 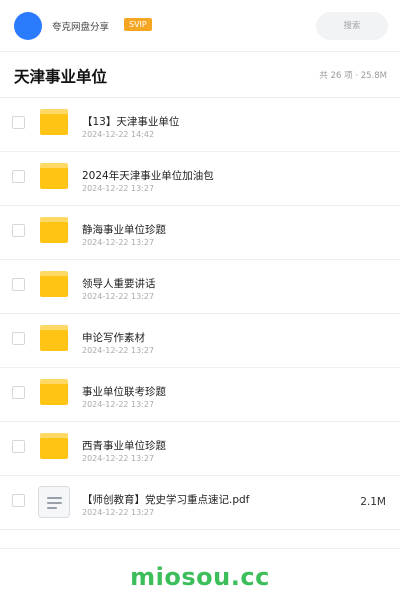 What do you see at coordinates (200, 125) in the screenshot?
I see `file-row: 【13】天津事业单位 2024-12-22 14:42` at bounding box center [200, 125].